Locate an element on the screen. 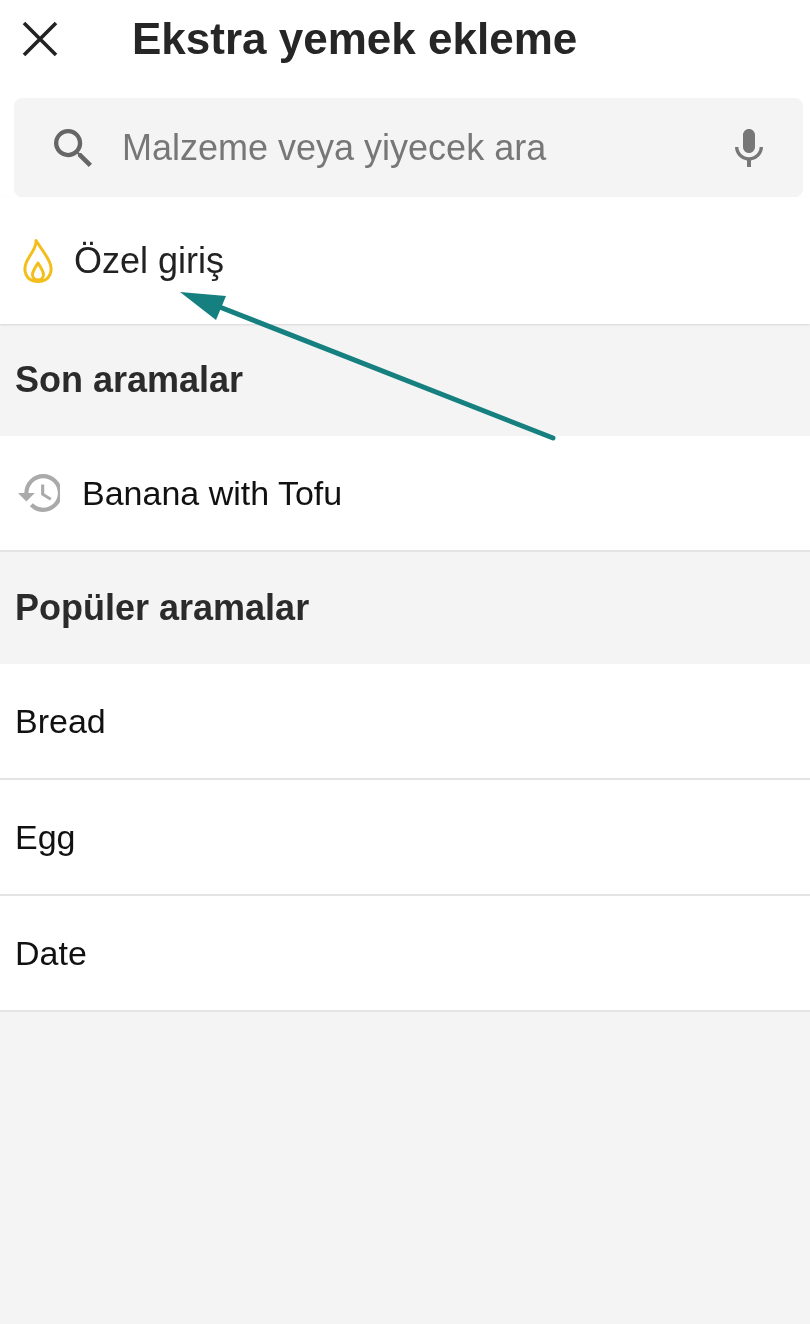  section-title: Son aramalar is located at coordinates (129, 380).